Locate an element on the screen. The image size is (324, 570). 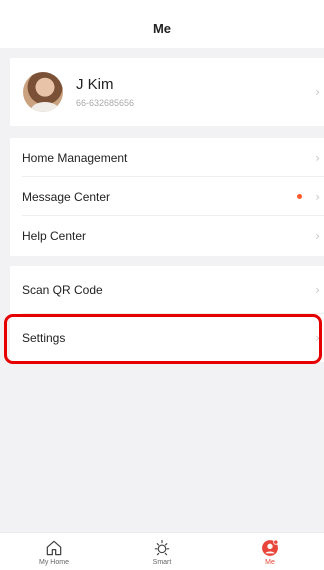
profile-phone: 66-632685656 is located at coordinates (105, 103).